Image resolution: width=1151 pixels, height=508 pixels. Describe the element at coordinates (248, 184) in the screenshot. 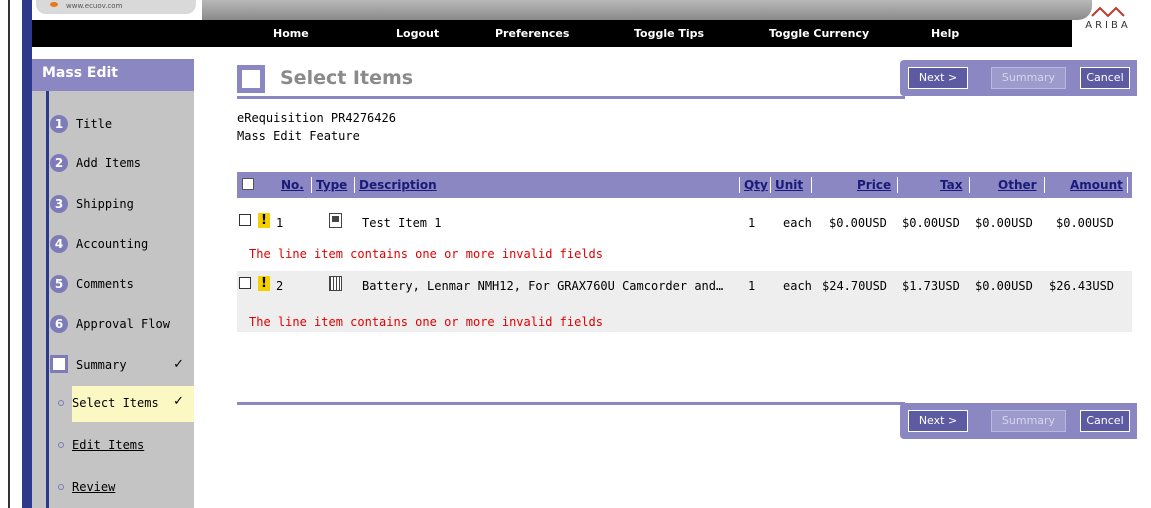

I see `select-all-checkbox` at that location.